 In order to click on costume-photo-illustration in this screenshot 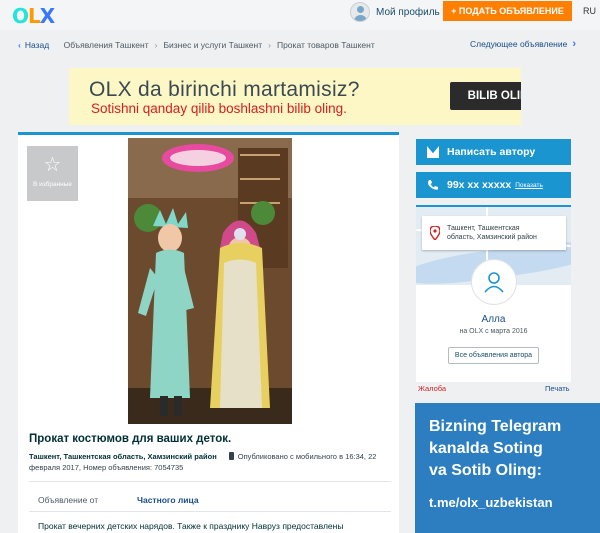, I will do `click(210, 281)`.